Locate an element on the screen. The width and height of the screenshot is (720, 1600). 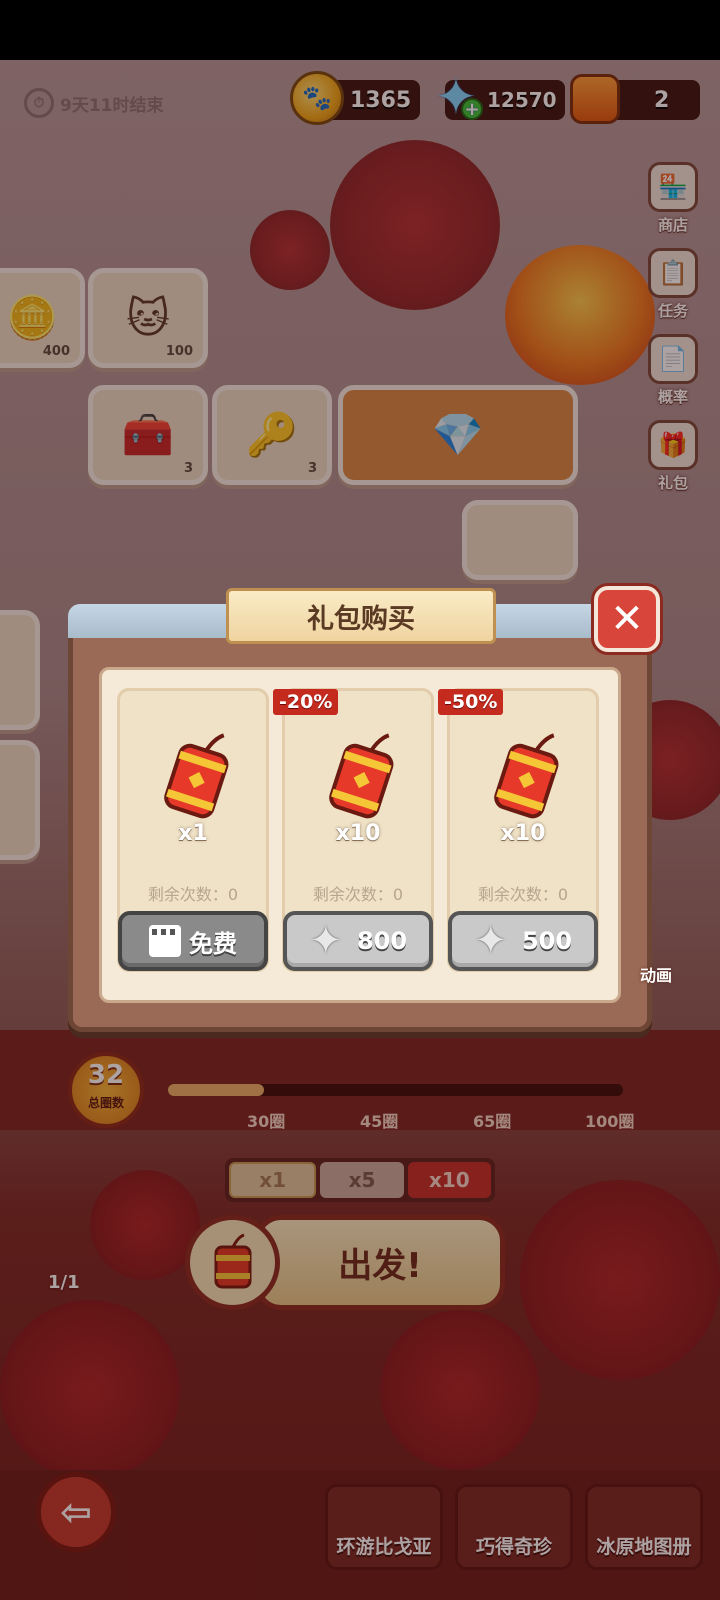
tile-count: 100 is located at coordinates (179, 351).